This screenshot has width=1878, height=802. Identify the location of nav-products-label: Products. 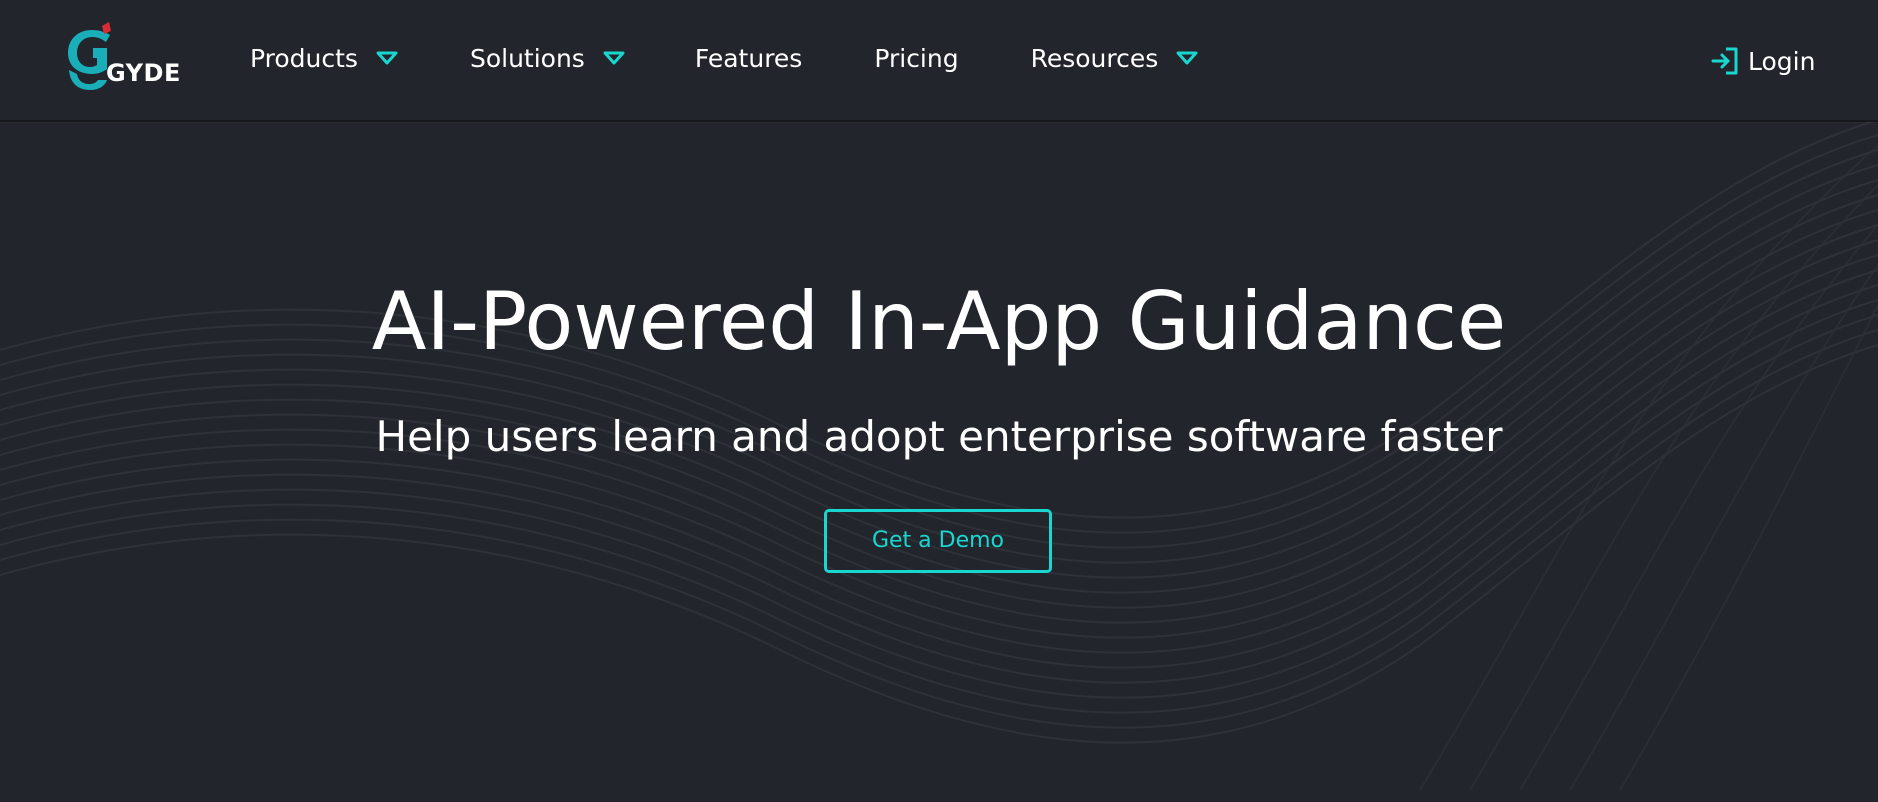
(304, 58).